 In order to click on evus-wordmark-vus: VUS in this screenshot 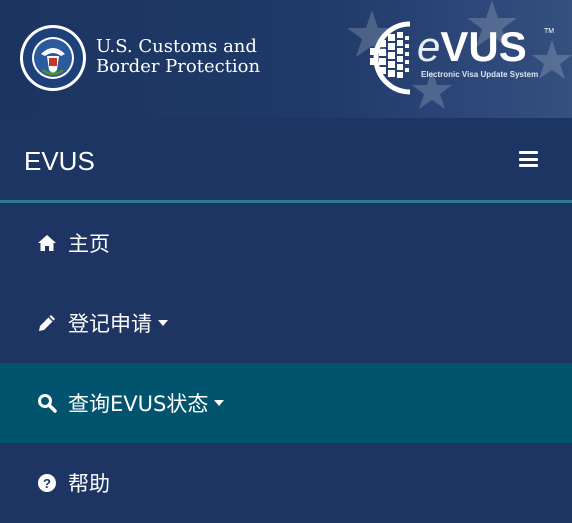, I will do `click(483, 46)`.